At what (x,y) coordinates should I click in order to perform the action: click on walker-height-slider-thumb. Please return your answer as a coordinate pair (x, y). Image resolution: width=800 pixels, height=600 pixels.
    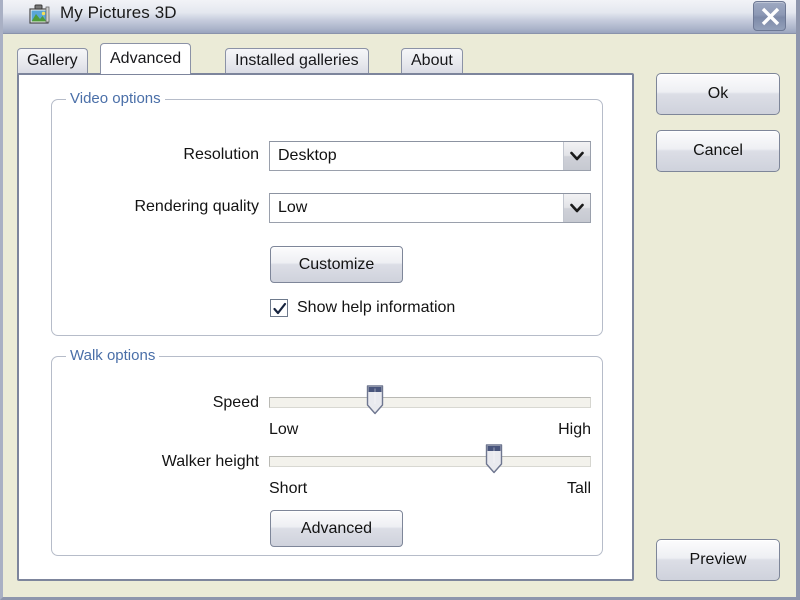
    Looking at the image, I should click on (494, 459).